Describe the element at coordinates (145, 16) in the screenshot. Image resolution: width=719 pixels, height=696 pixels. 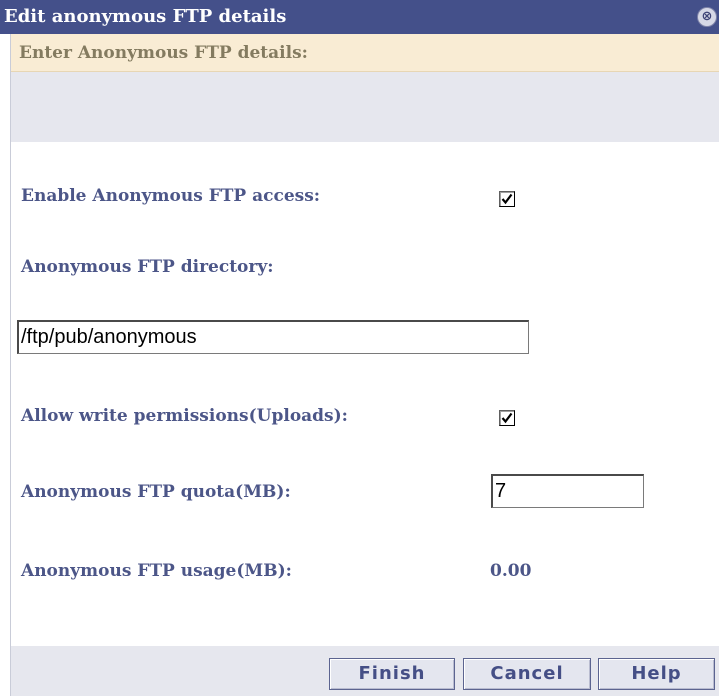
I see `dialog-title: Edit anonymous FTP details` at that location.